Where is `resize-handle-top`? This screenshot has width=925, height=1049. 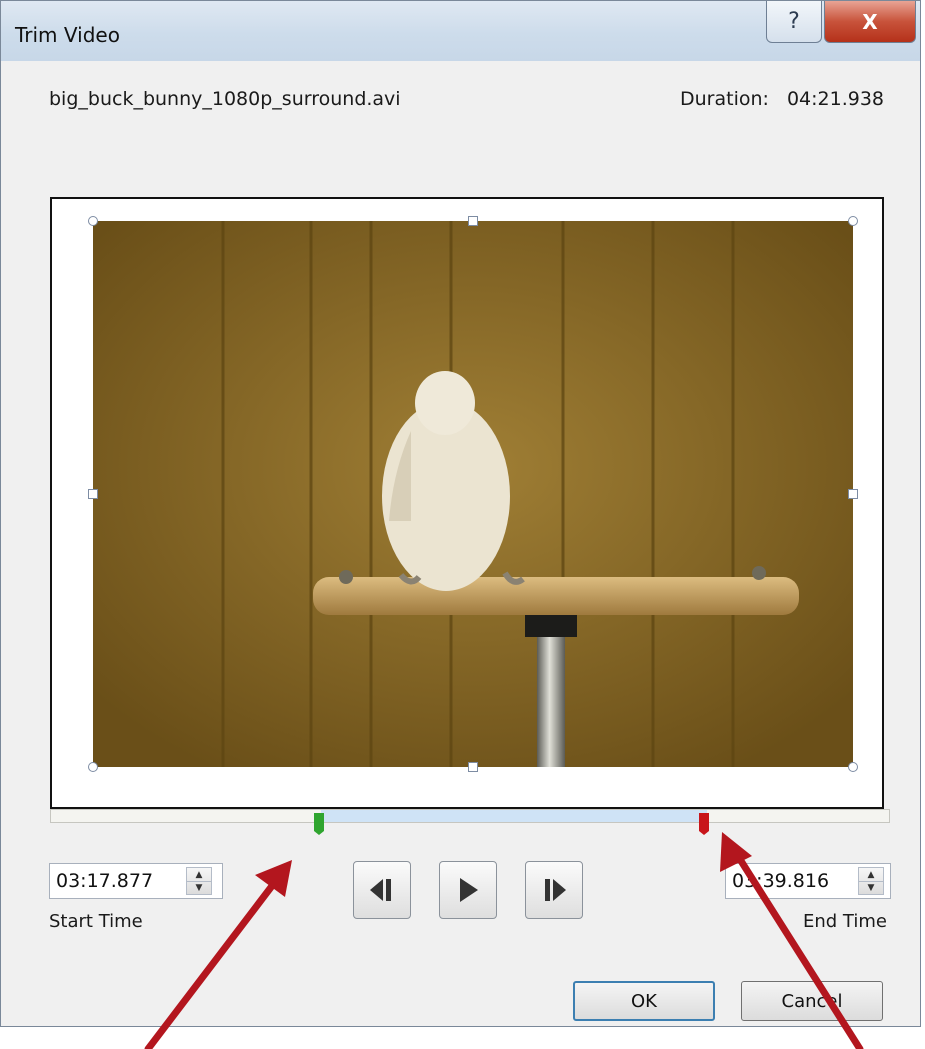 resize-handle-top is located at coordinates (473, 221).